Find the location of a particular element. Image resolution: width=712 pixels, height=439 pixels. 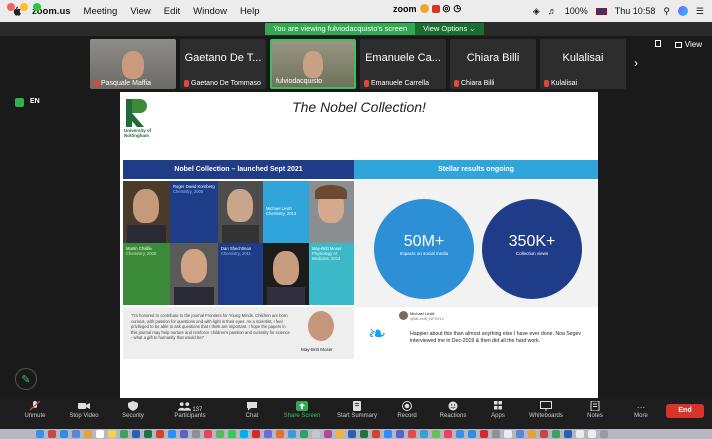

participant-name: Gaetano De Tommaso is located at coordinates (226, 83).